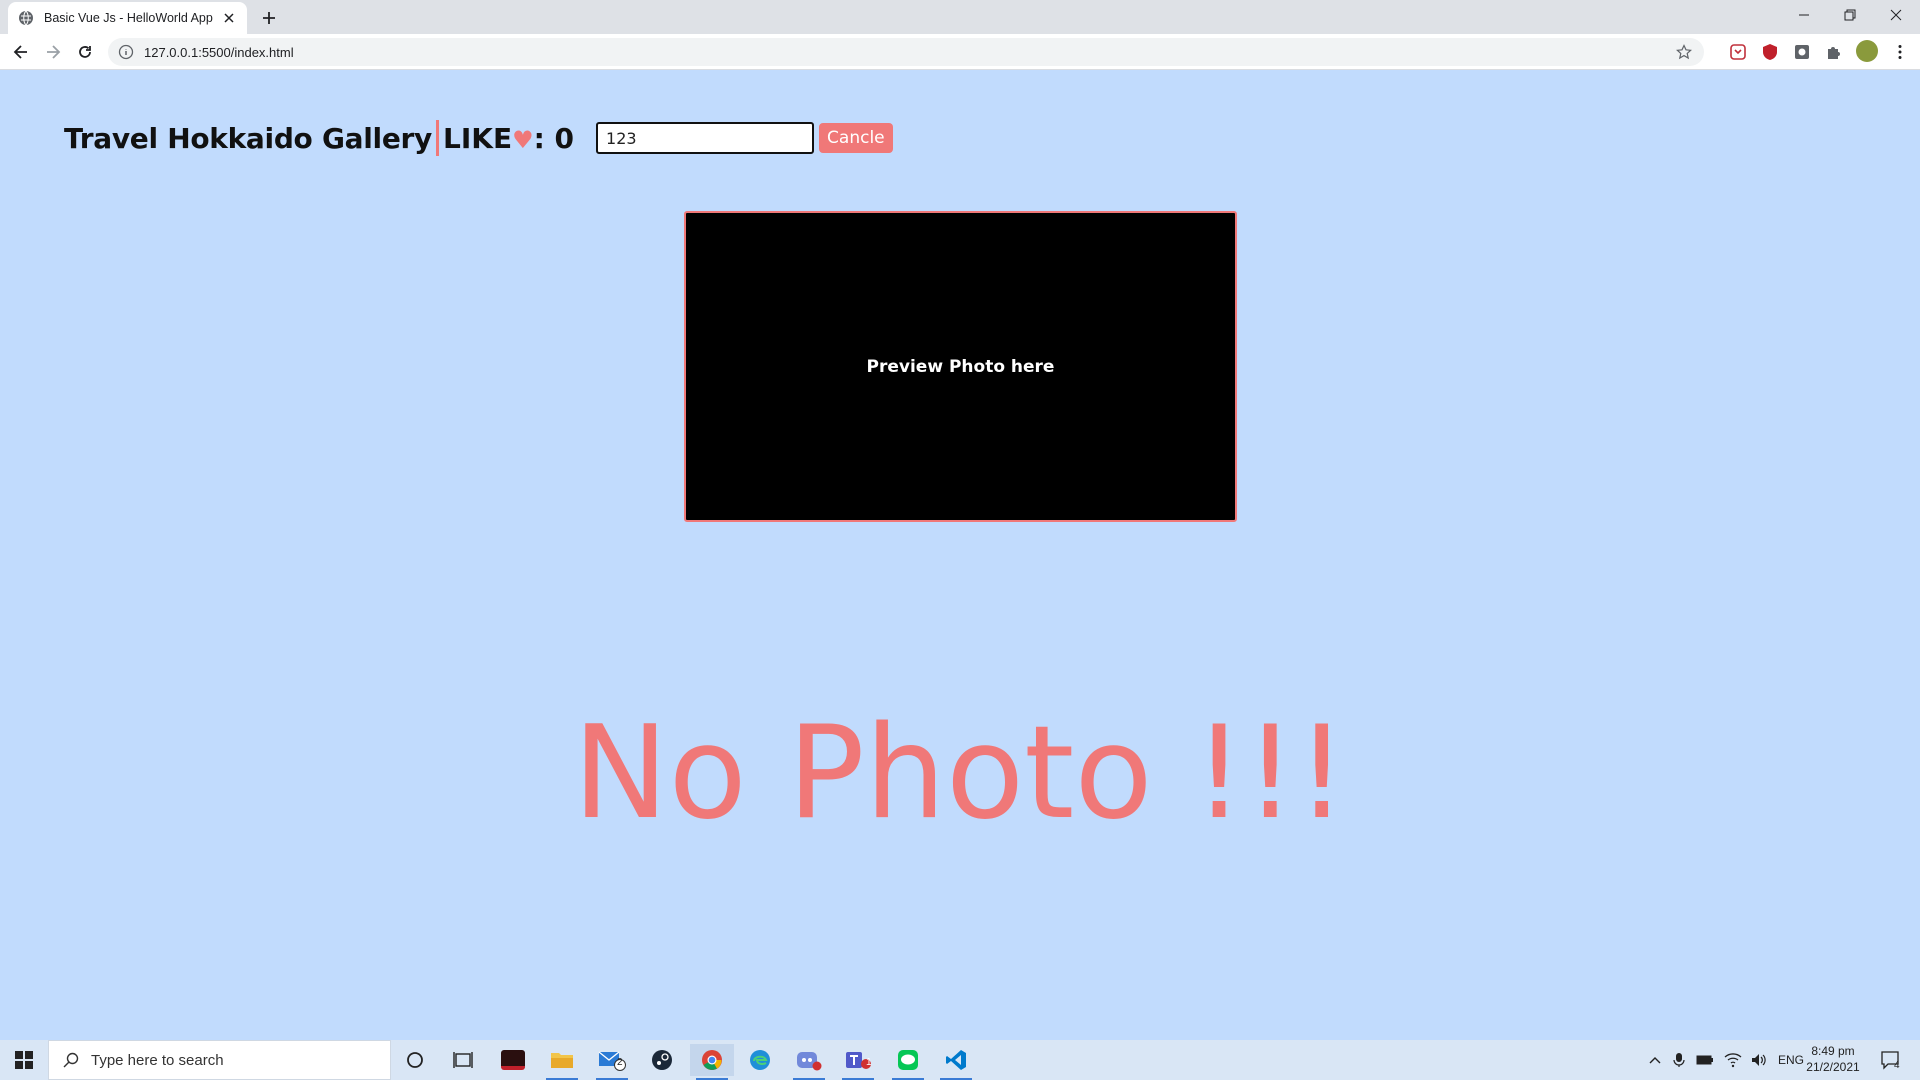  I want to click on taskbar-app-edge, so click(760, 1060).